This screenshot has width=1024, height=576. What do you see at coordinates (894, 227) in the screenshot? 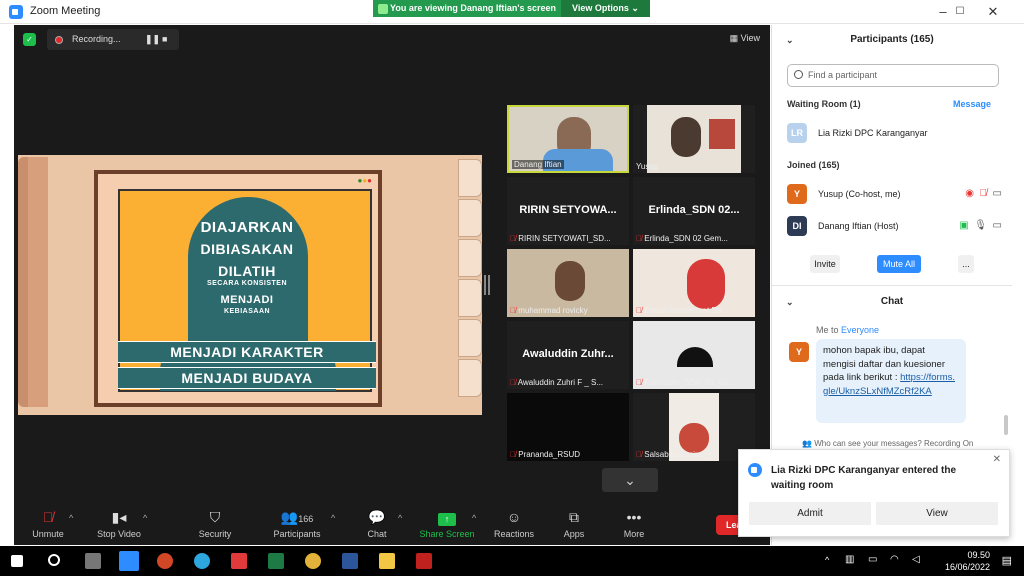
I see `participant-row: DI Danang Iftian (Host) ▣ 🎙 ▭` at bounding box center [894, 227].